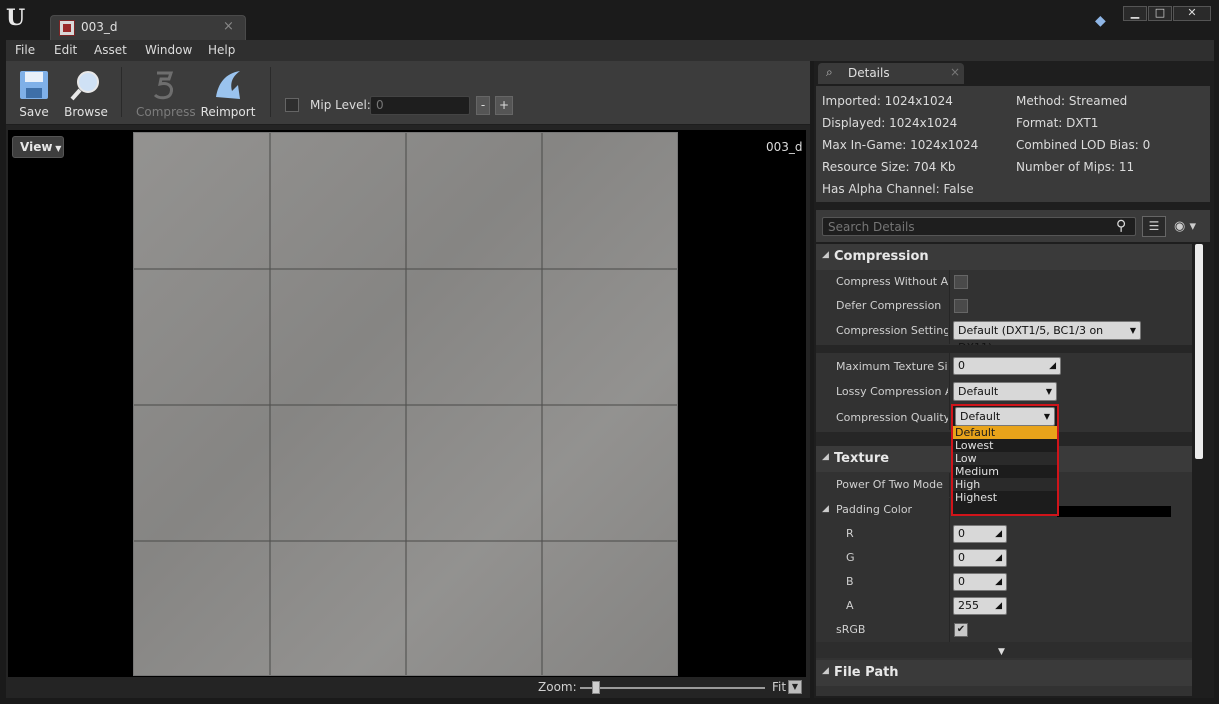 The width and height of the screenshot is (1219, 704). What do you see at coordinates (504, 105) in the screenshot?
I see `mip-increase-button: +` at bounding box center [504, 105].